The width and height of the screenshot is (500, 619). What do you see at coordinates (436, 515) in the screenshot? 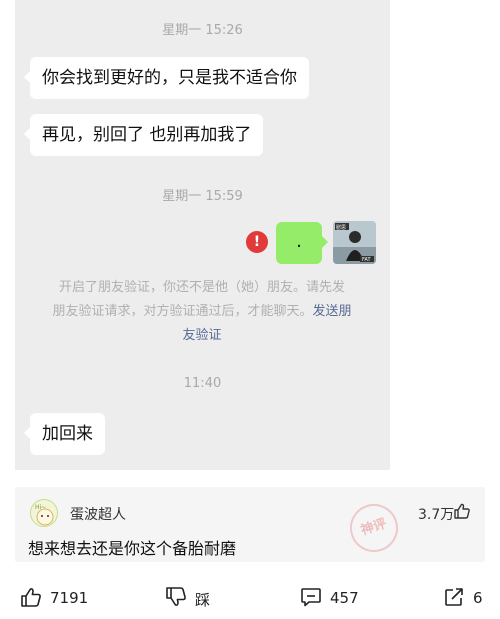
I see `comment-like-count: 3.7万` at bounding box center [436, 515].